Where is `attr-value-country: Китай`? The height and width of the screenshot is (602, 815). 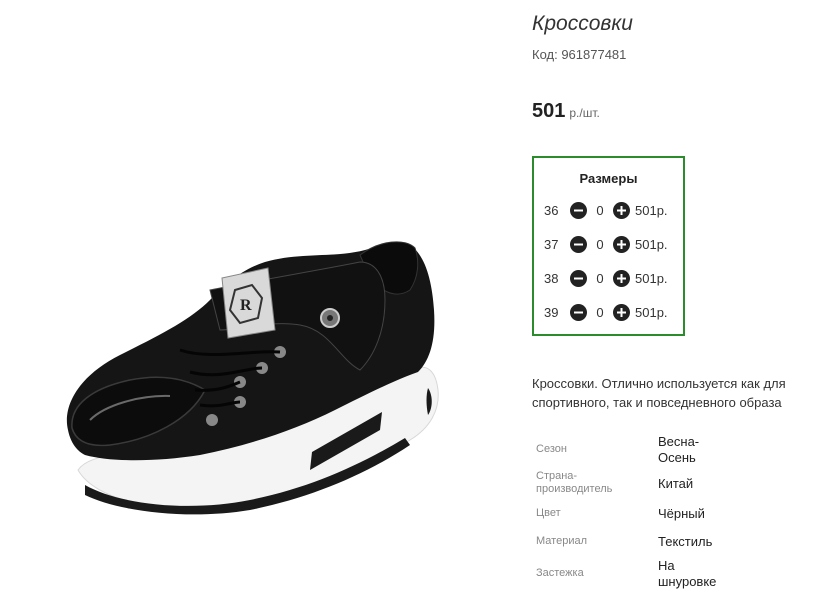
attr-value-country: Китай is located at coordinates (676, 483).